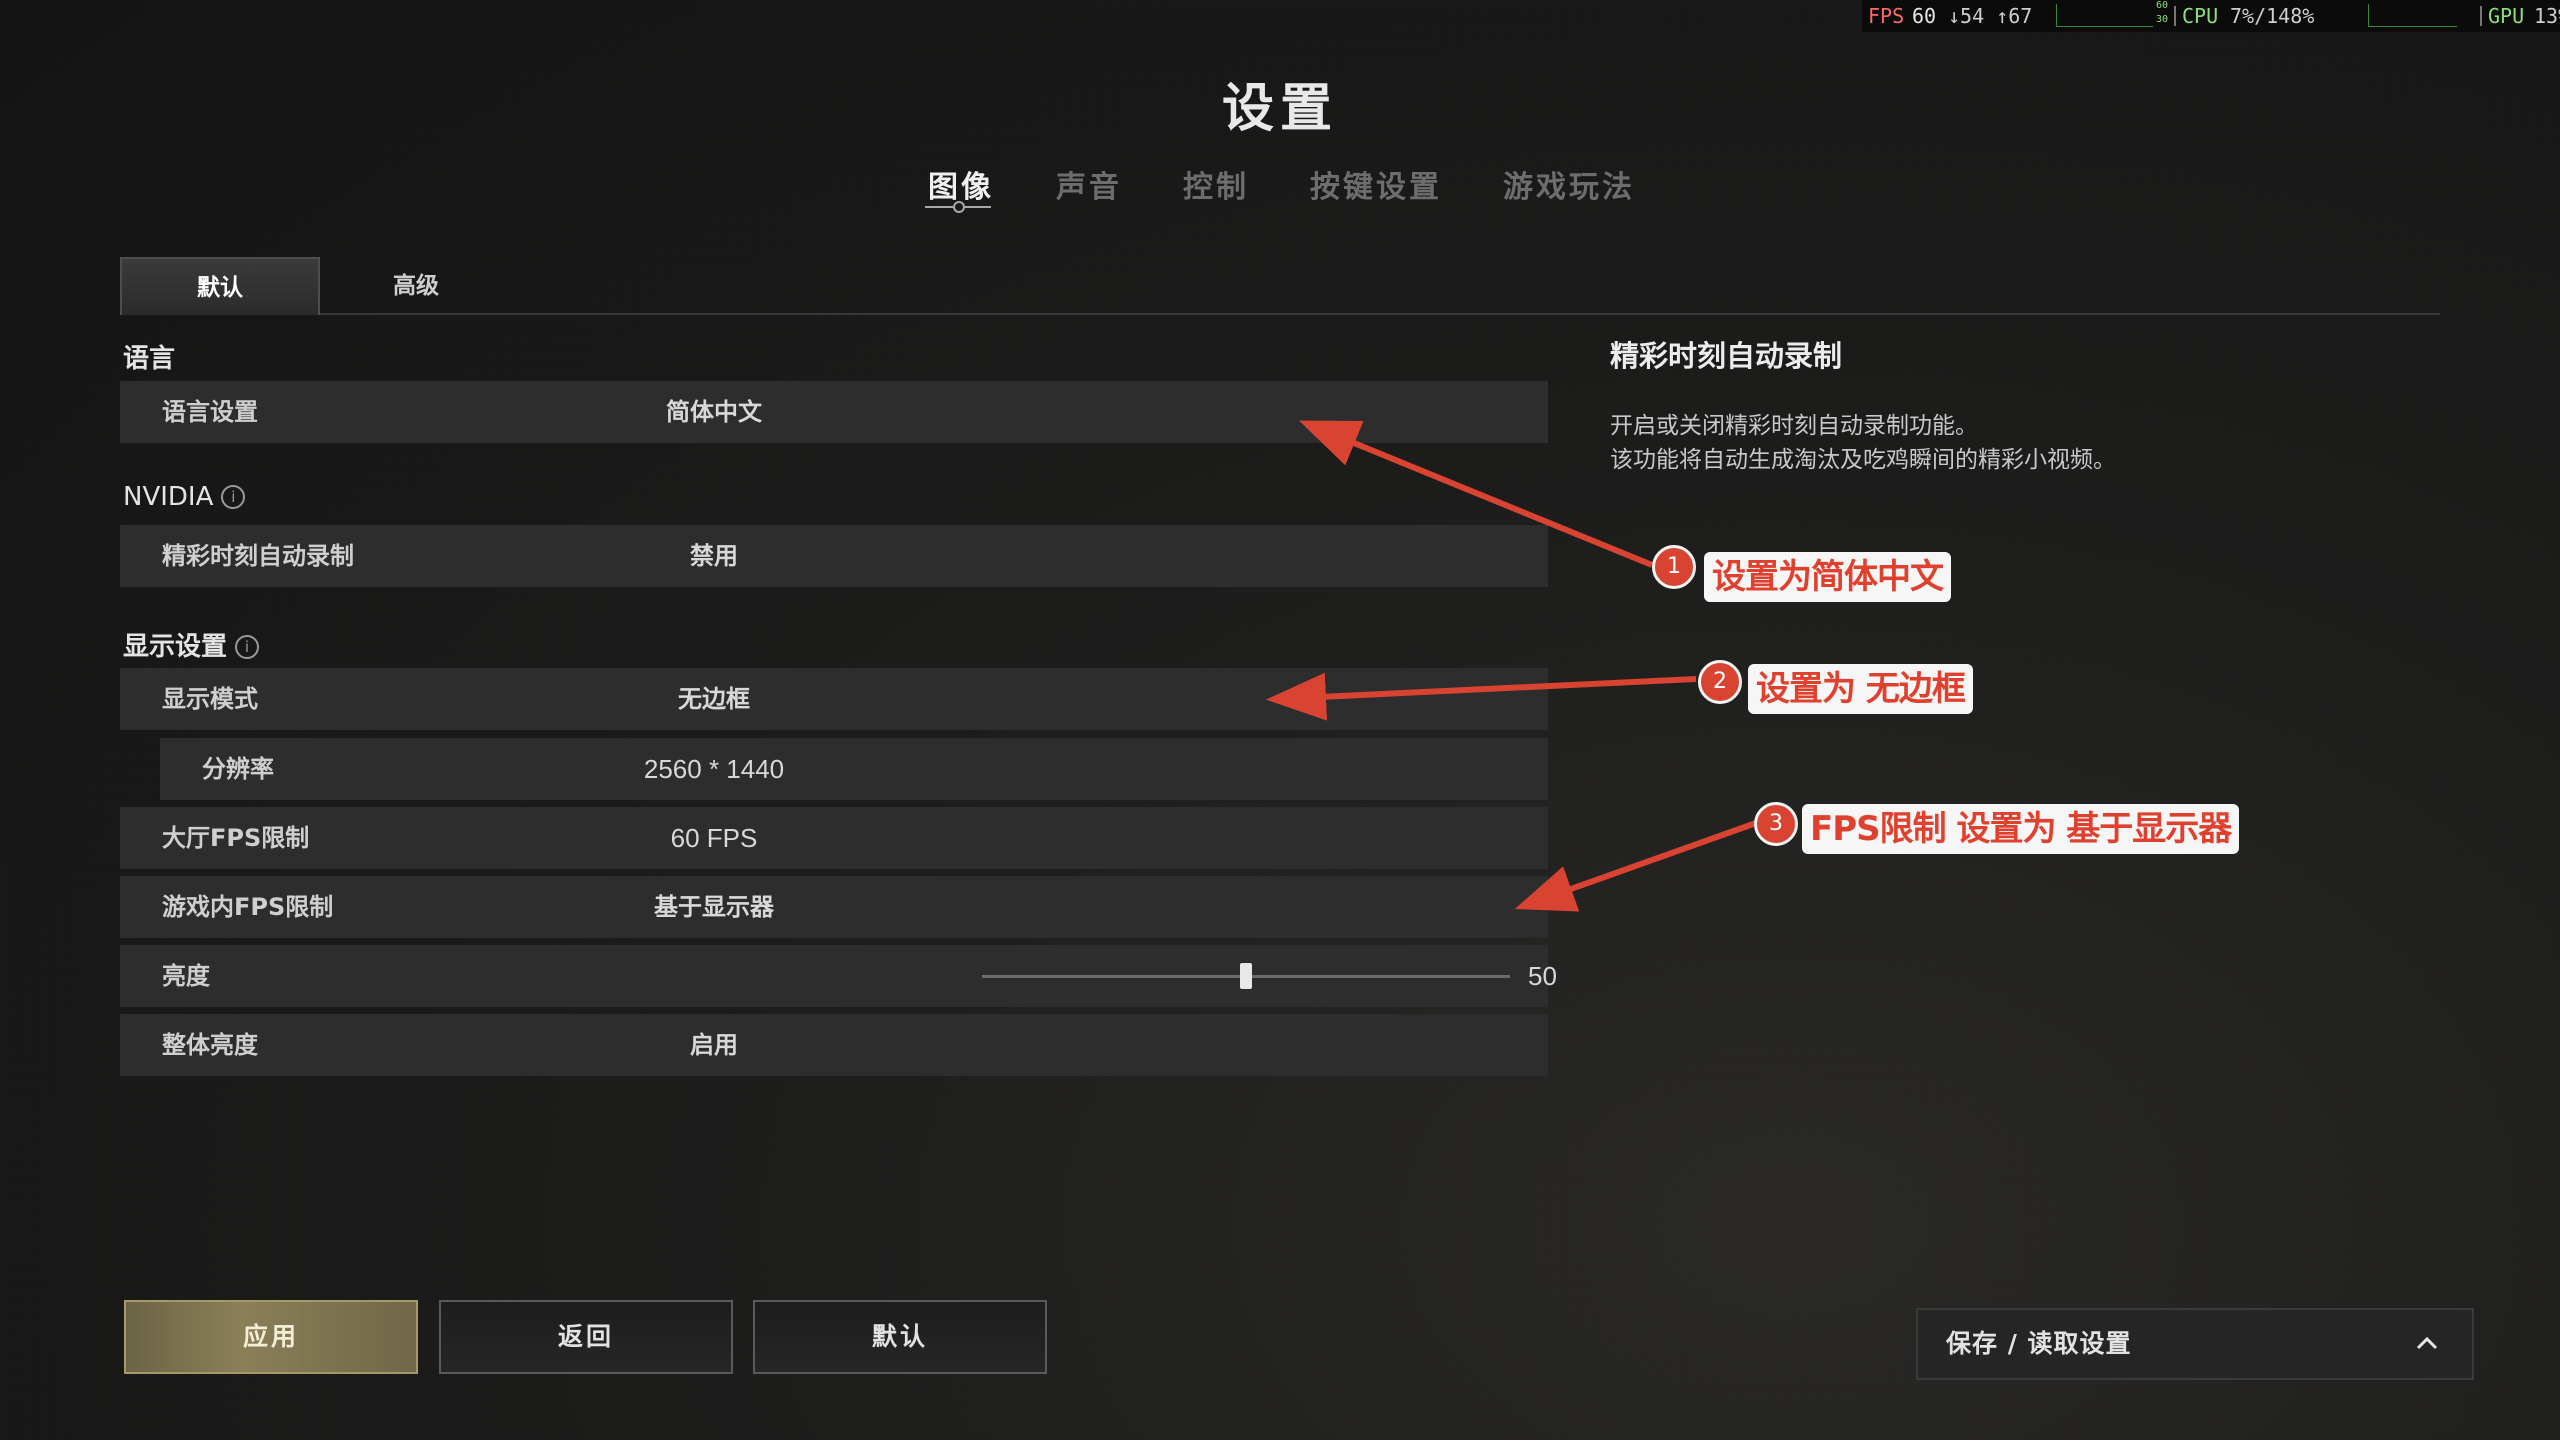  What do you see at coordinates (714, 1045) in the screenshot?
I see `setting-value: 启用` at bounding box center [714, 1045].